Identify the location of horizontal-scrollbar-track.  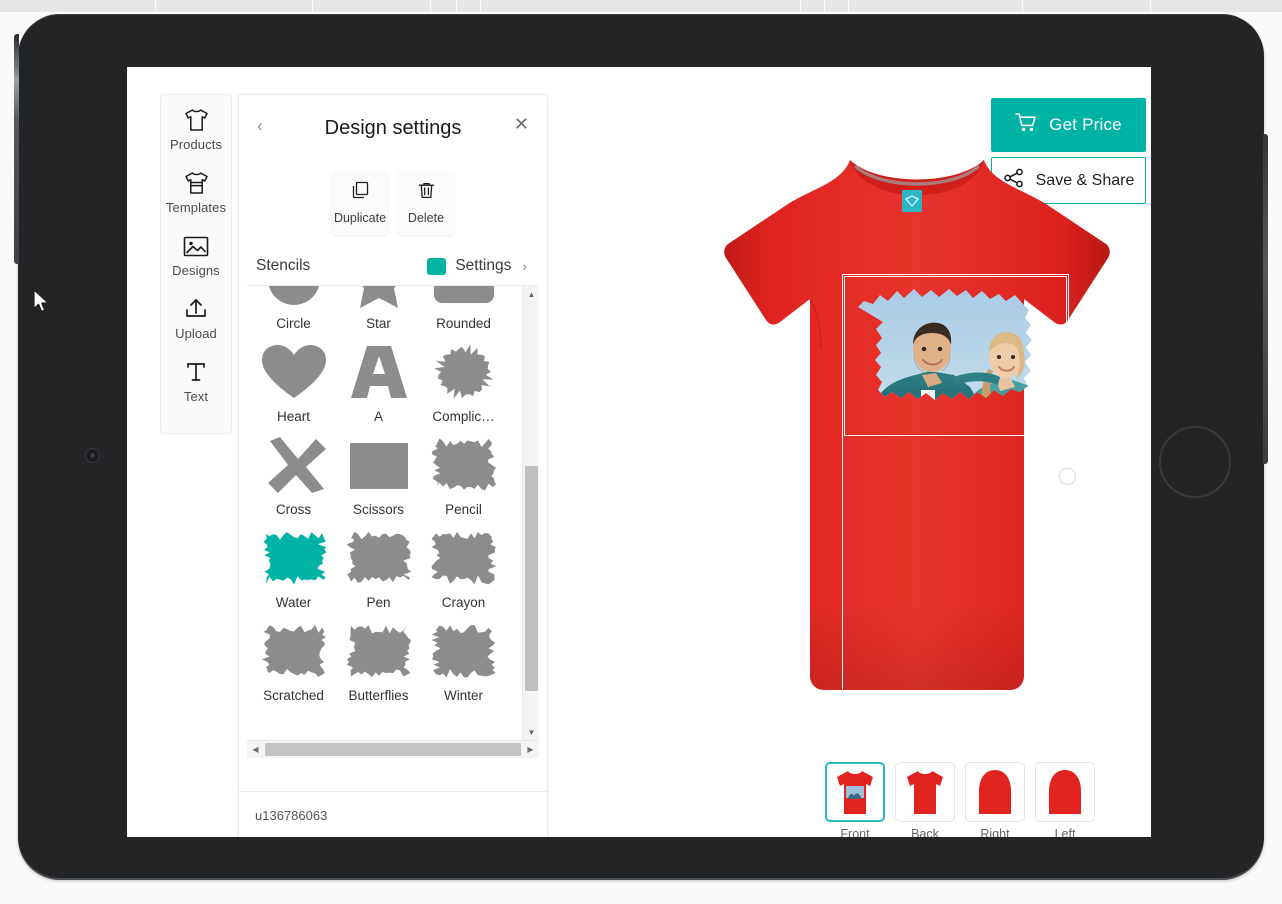
(393, 750).